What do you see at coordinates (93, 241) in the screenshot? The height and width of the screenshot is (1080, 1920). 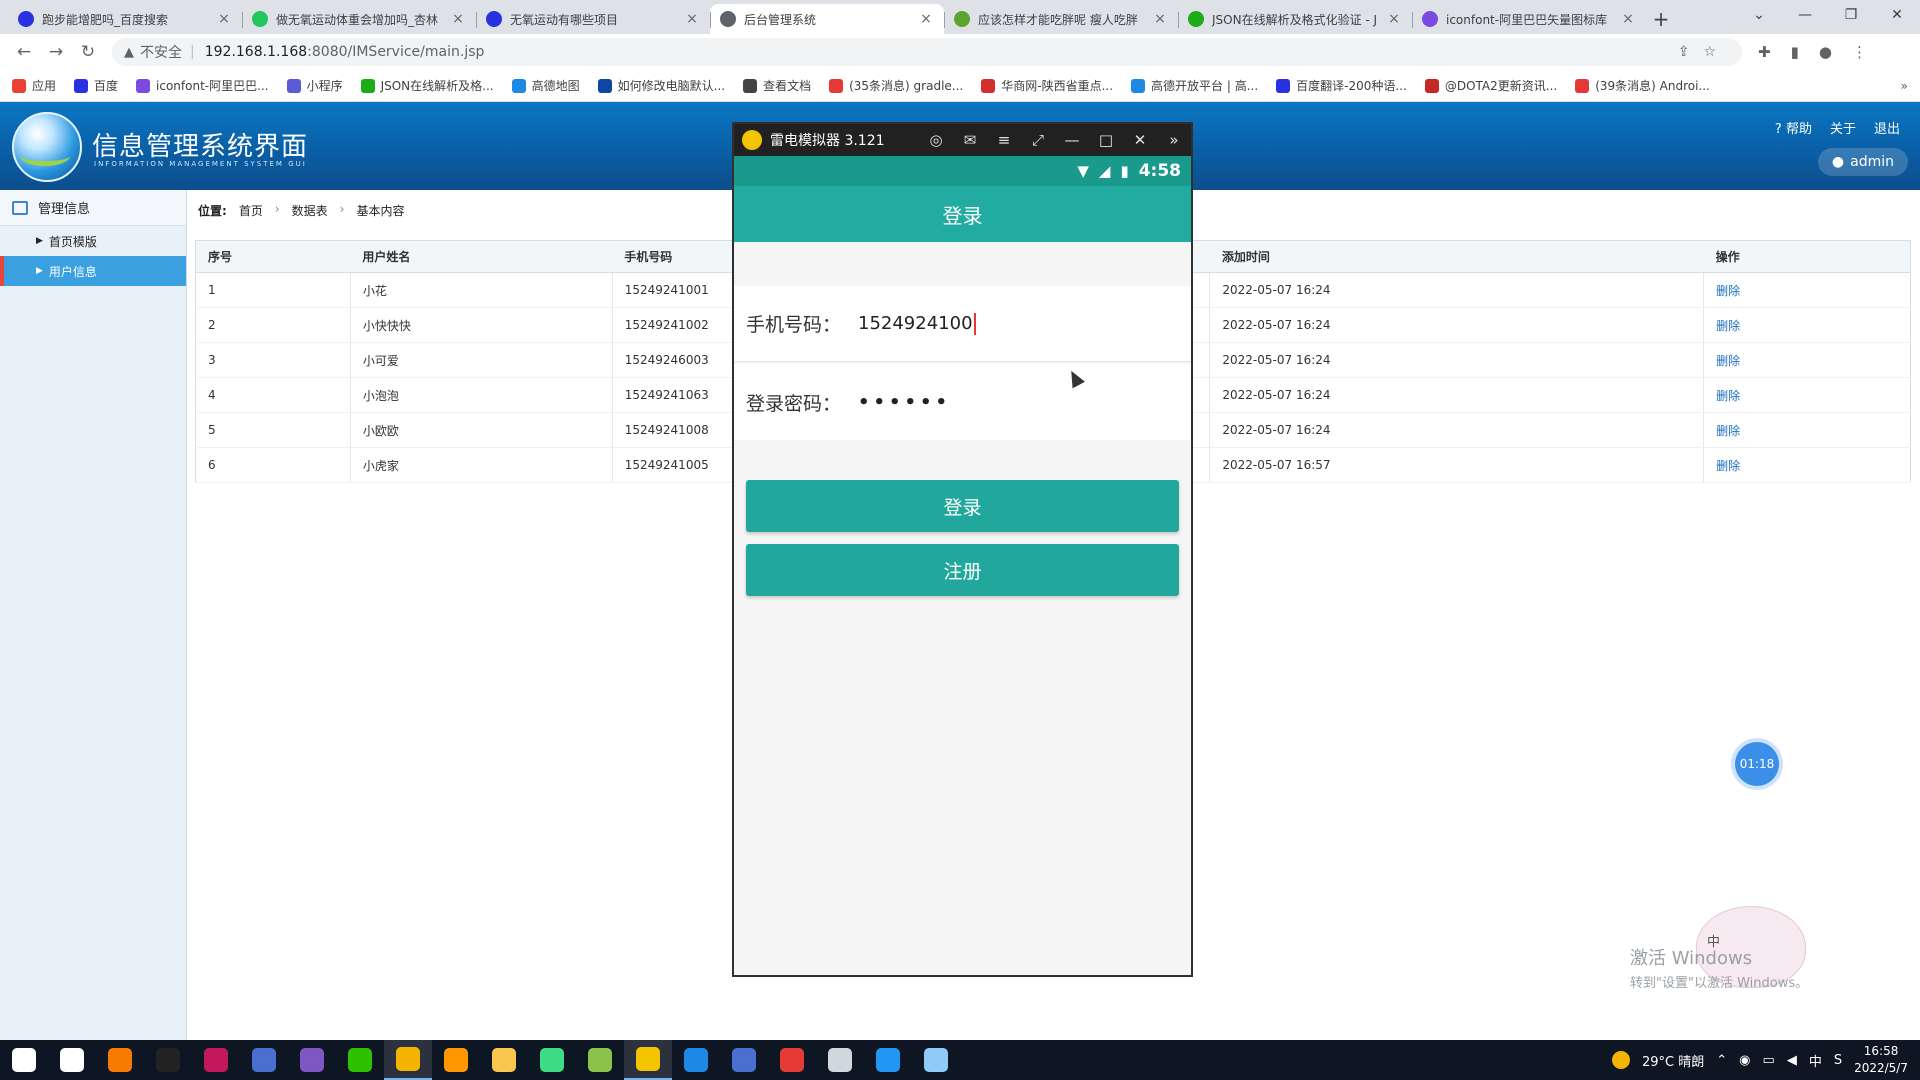 I see `sidebar-item-home-template: ▶ 首页模版` at bounding box center [93, 241].